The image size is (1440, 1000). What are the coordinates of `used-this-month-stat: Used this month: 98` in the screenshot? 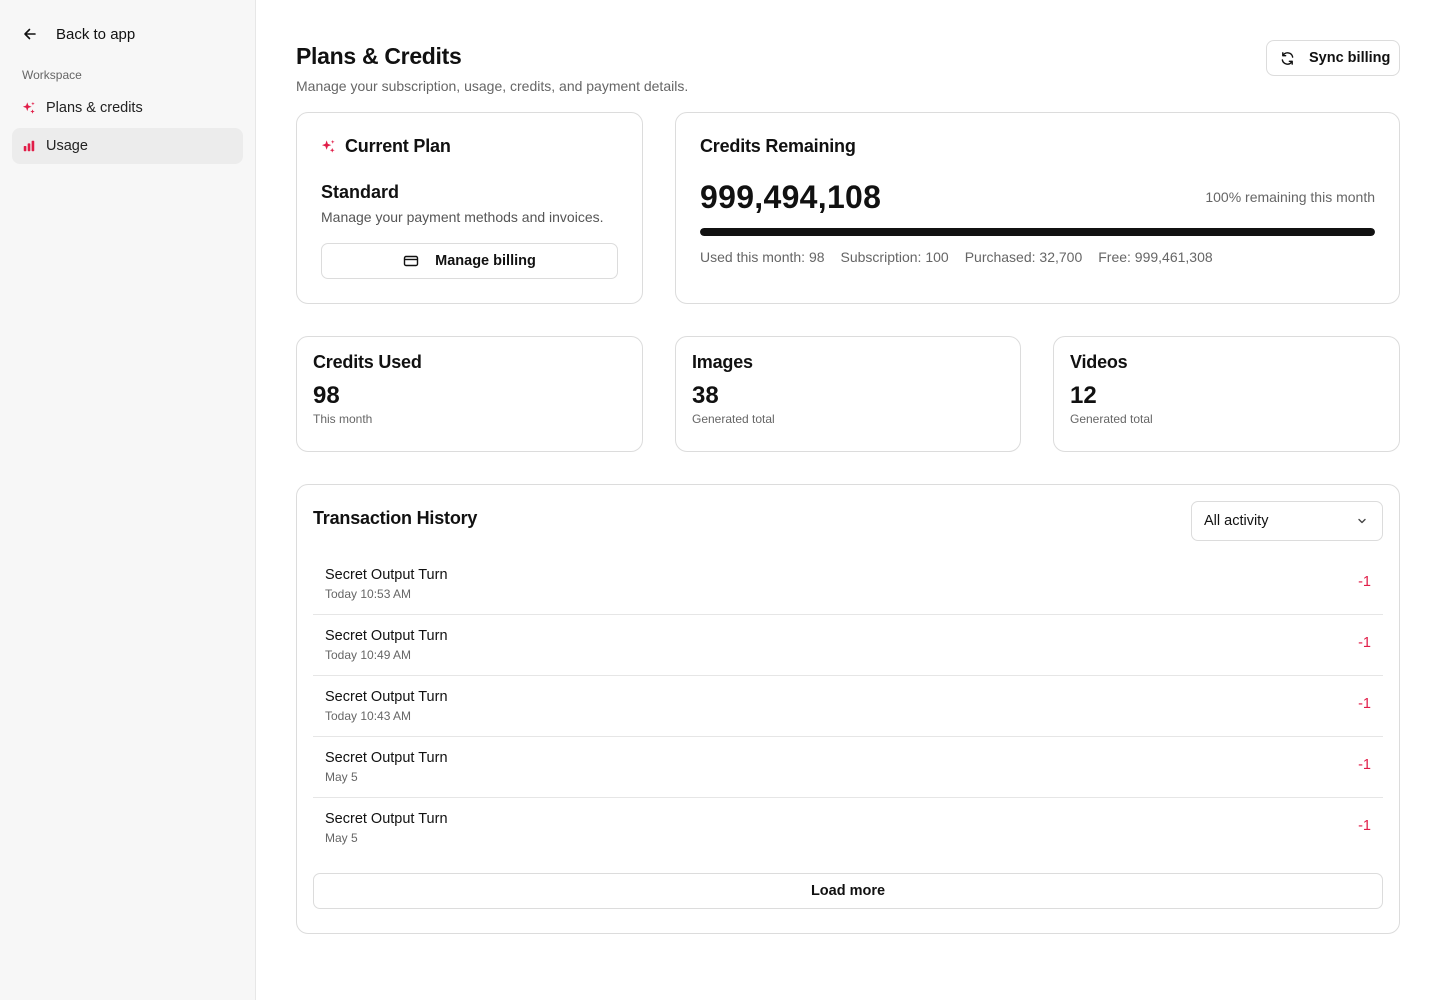 It's located at (762, 257).